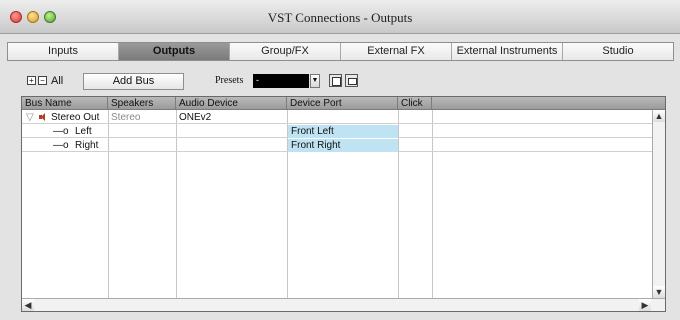 This screenshot has height=320, width=680. What do you see at coordinates (57, 81) in the screenshot?
I see `all-label: All` at bounding box center [57, 81].